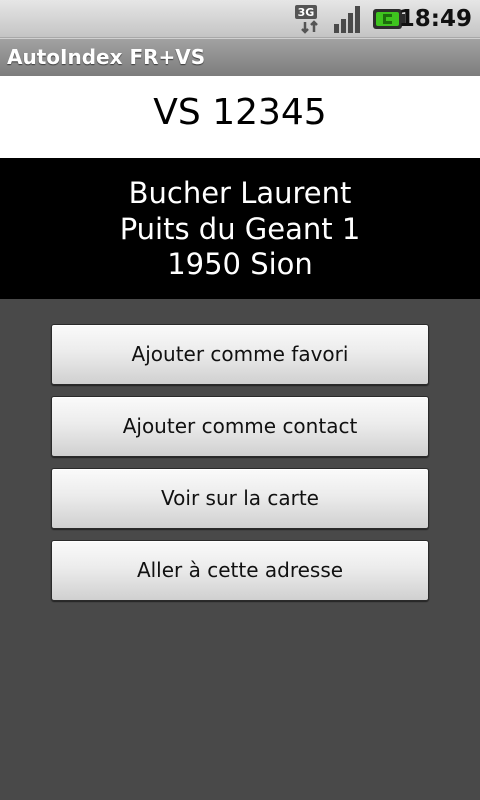  I want to click on status-bar: 3G 18:49, so click(240, 19).